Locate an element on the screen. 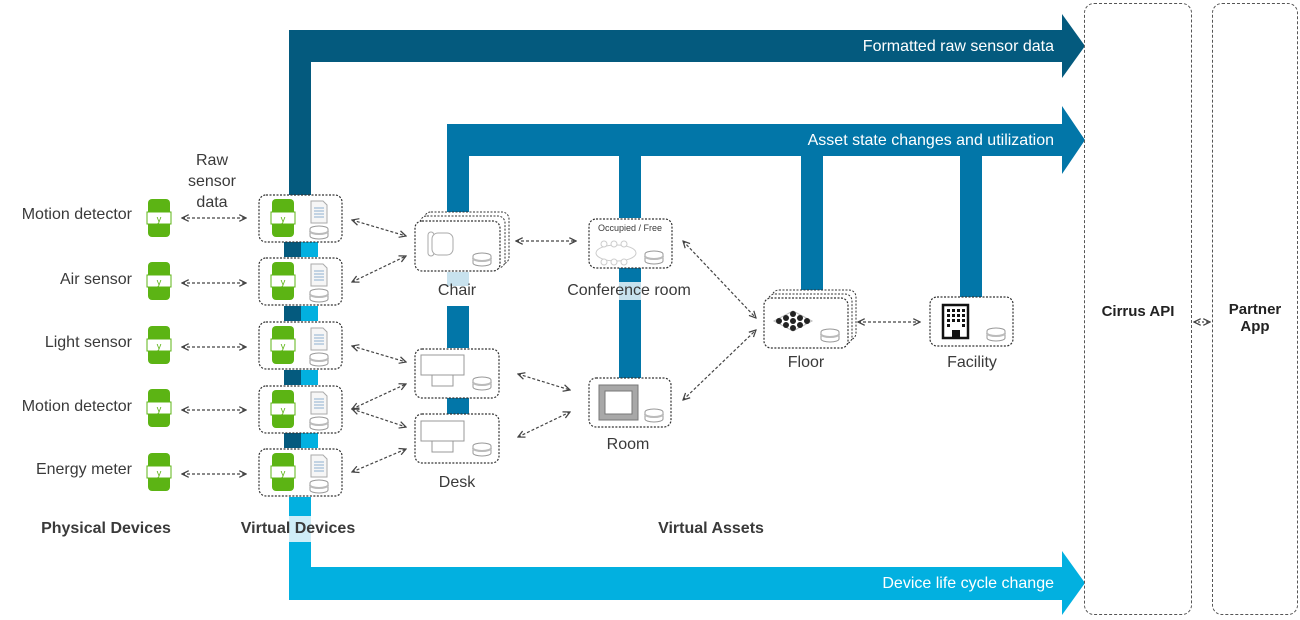 The width and height of the screenshot is (1300, 620). conference-status-label: Occupied / Free is located at coordinates (630, 228).